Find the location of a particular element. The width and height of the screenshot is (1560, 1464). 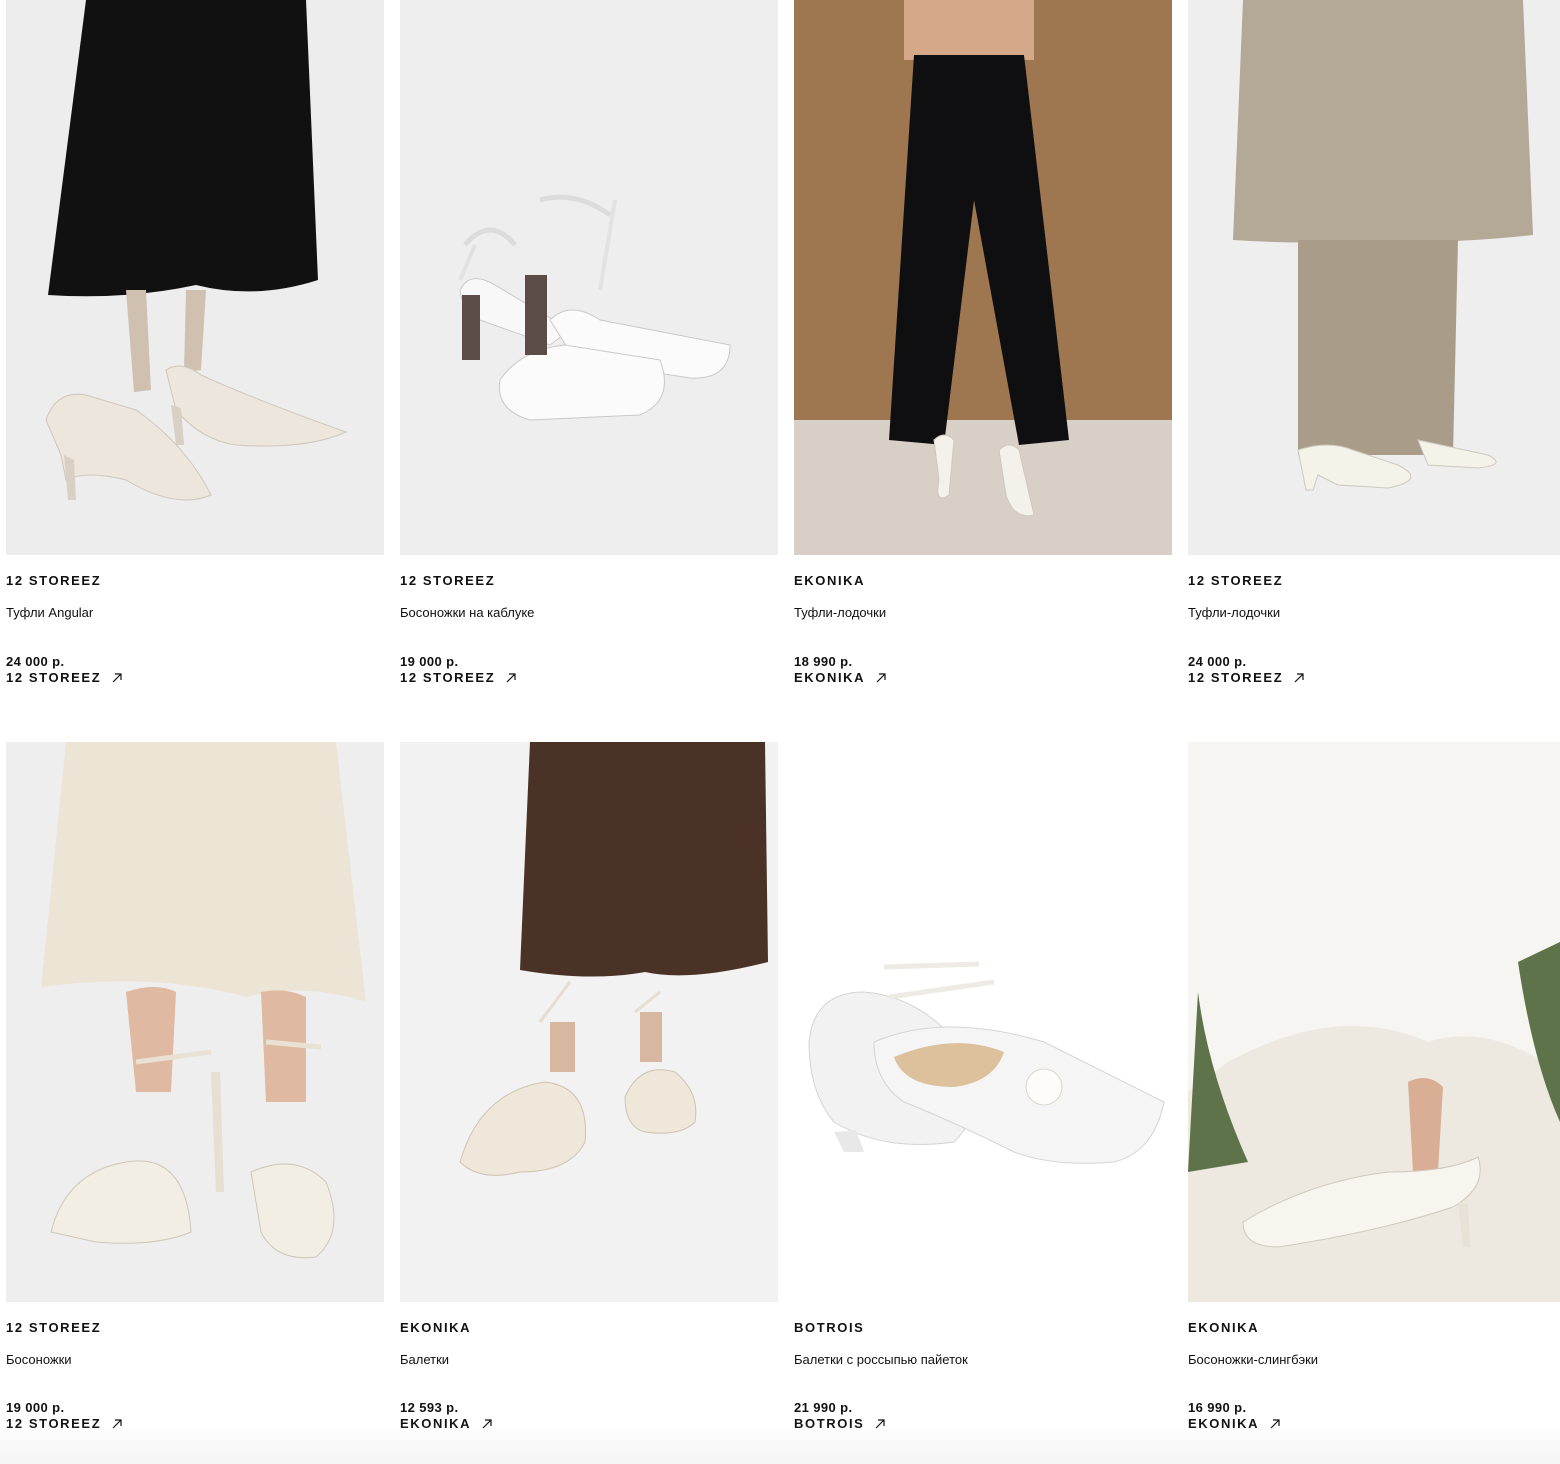

shop-link: BOTROIS is located at coordinates (840, 1423).